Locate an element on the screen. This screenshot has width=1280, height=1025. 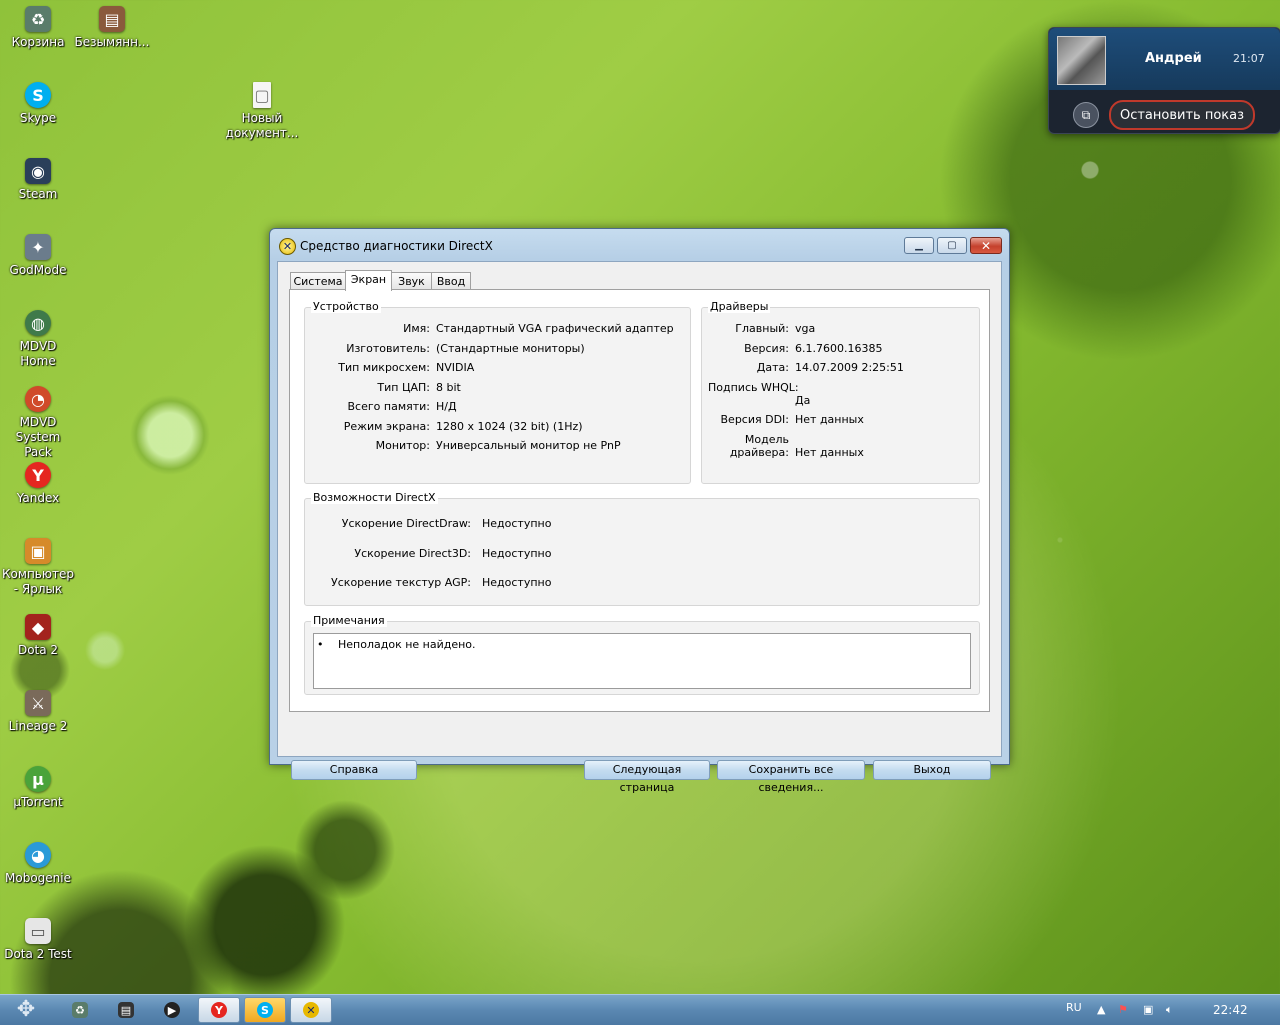
taskbar-item-yandex: Y is located at coordinates (219, 1010).